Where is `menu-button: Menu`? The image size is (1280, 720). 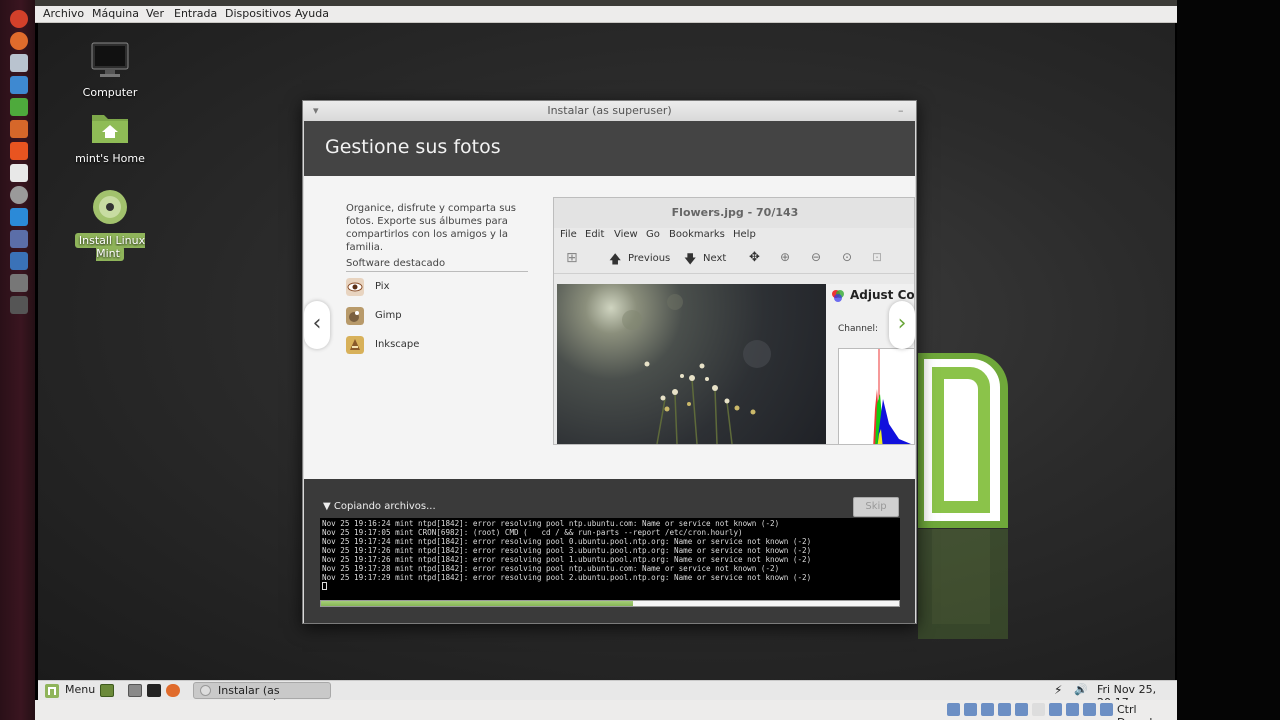 menu-button: Menu is located at coordinates (80, 689).